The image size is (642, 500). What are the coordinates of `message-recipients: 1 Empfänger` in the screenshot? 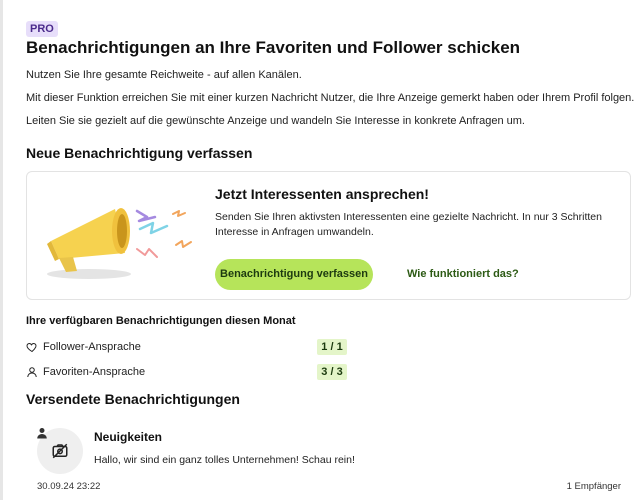 It's located at (593, 486).